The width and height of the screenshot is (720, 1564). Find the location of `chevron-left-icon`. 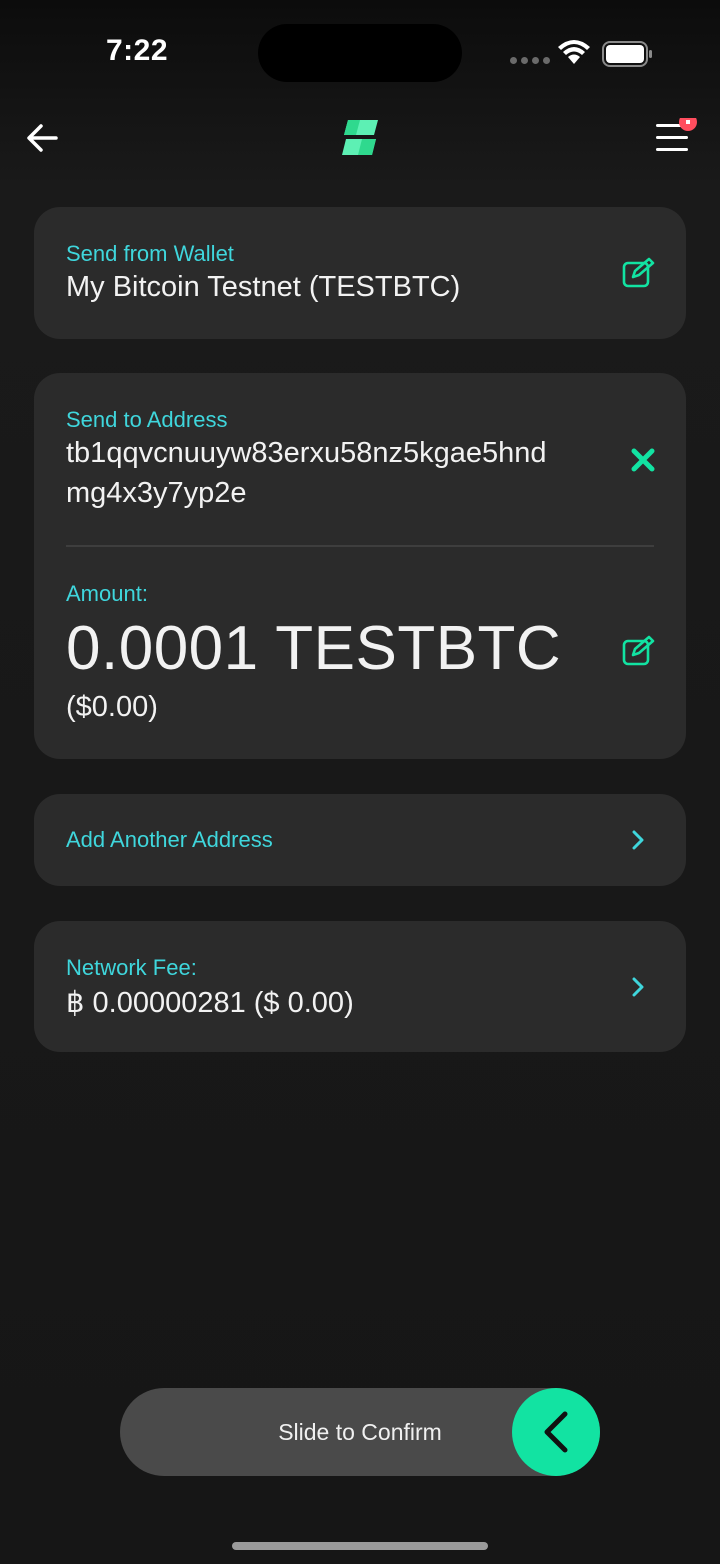

chevron-left-icon is located at coordinates (556, 1432).